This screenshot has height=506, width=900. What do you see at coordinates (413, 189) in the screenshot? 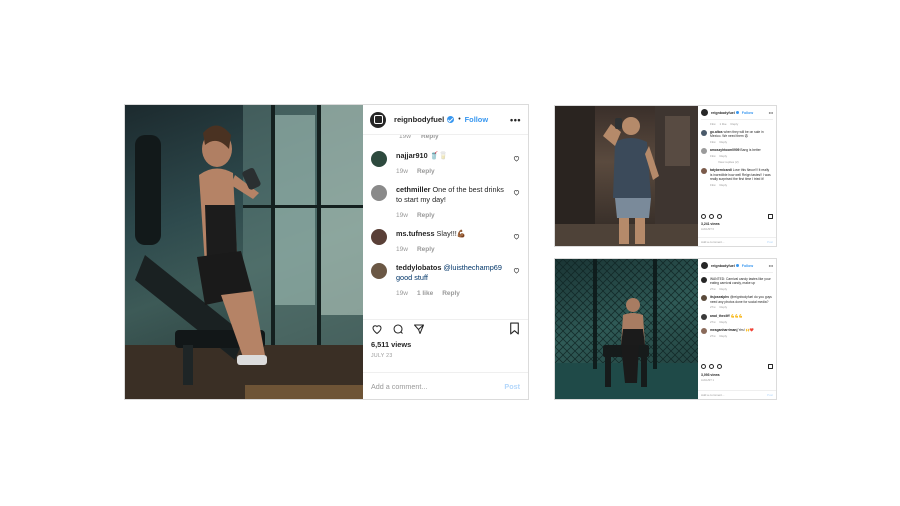
I see `commenter-username: cethmiller` at bounding box center [413, 189].